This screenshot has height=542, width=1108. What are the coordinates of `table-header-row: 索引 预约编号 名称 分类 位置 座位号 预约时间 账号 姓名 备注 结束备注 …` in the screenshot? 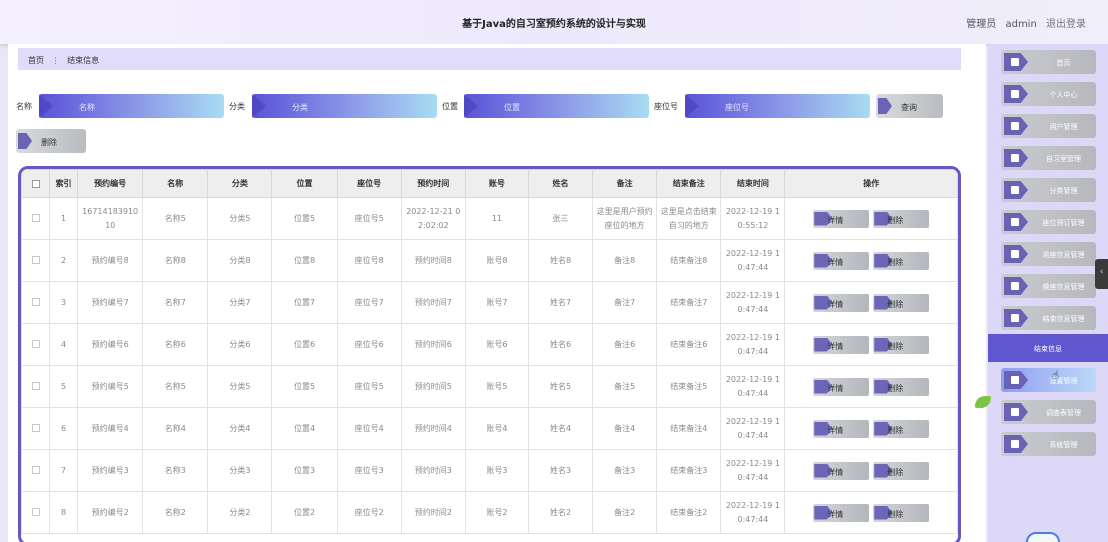 It's located at (489, 183).